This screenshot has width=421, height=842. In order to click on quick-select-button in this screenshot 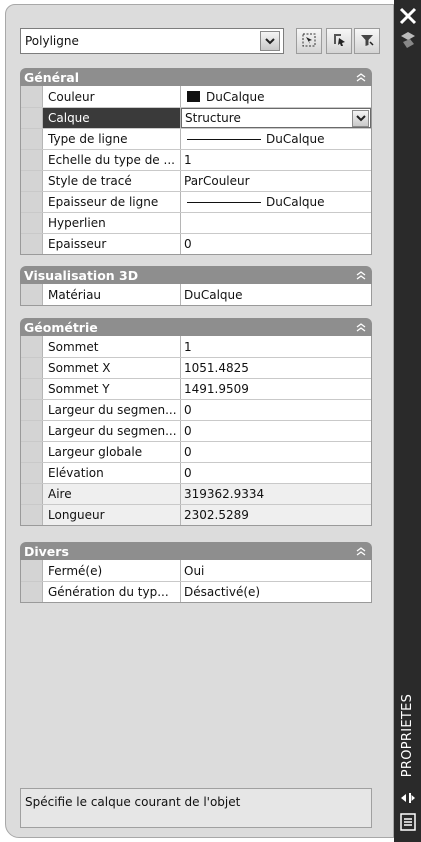, I will do `click(339, 41)`.